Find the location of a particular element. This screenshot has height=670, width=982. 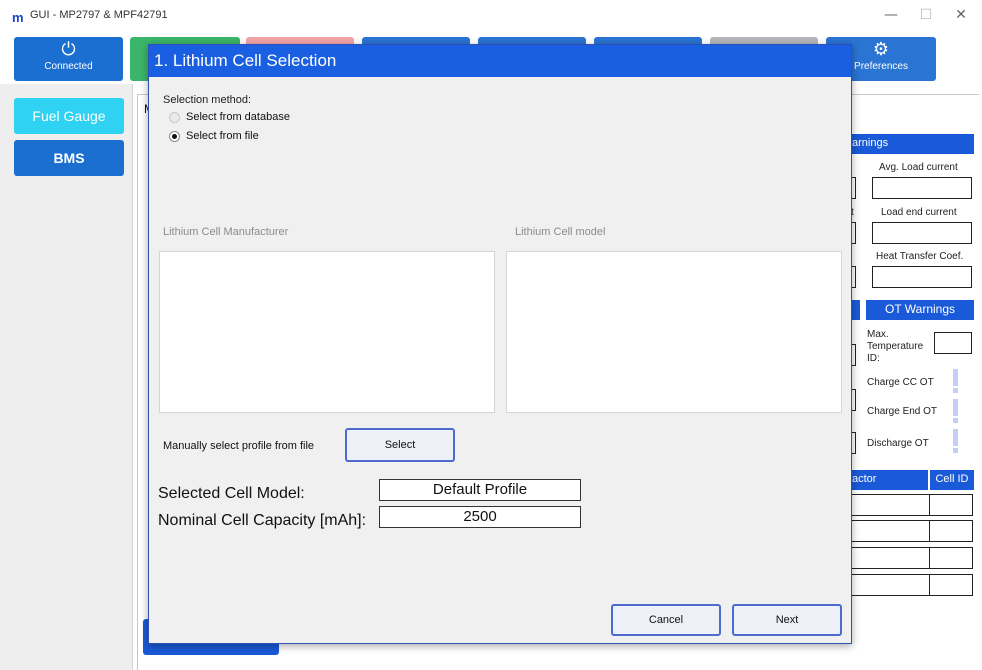

selected-cell-model-value: Default Profile is located at coordinates (480, 490).